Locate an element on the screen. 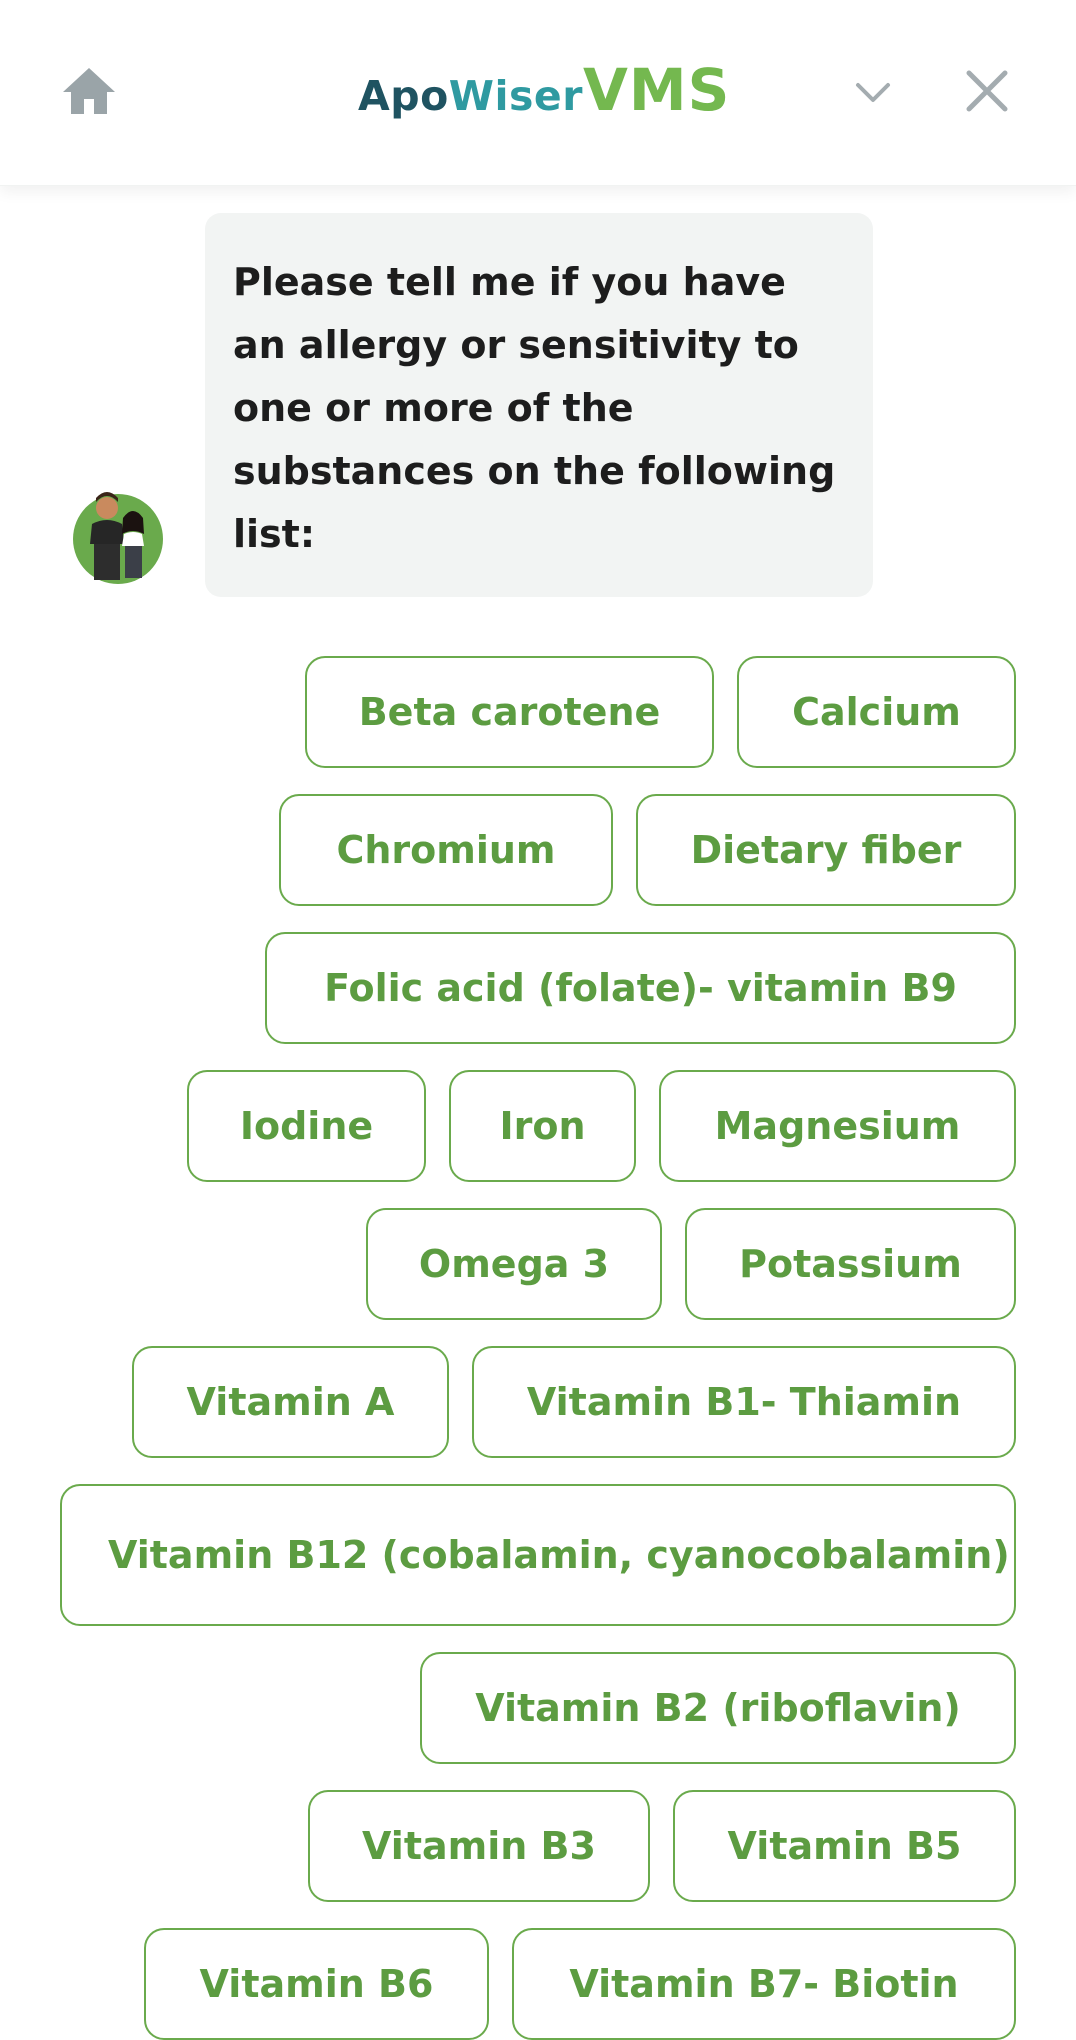 The height and width of the screenshot is (2040, 1076). chevron-down-icon is located at coordinates (873, 92).